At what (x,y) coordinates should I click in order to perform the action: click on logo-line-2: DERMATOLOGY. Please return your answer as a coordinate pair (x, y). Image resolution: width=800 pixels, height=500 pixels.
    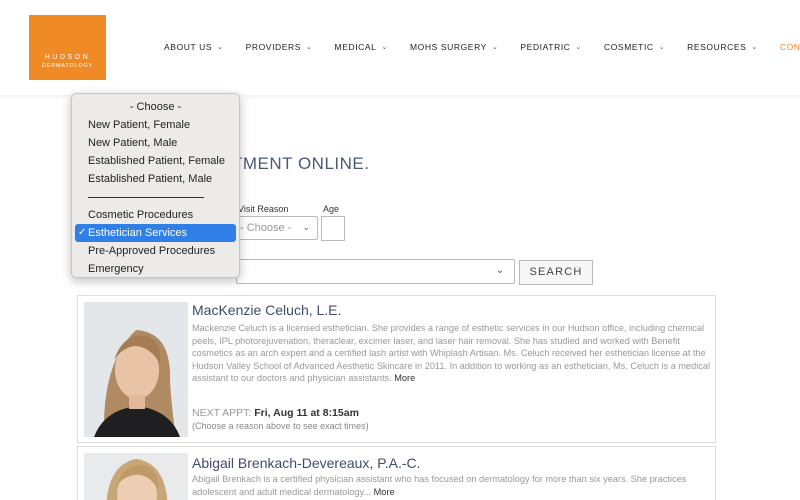
    Looking at the image, I should click on (67, 66).